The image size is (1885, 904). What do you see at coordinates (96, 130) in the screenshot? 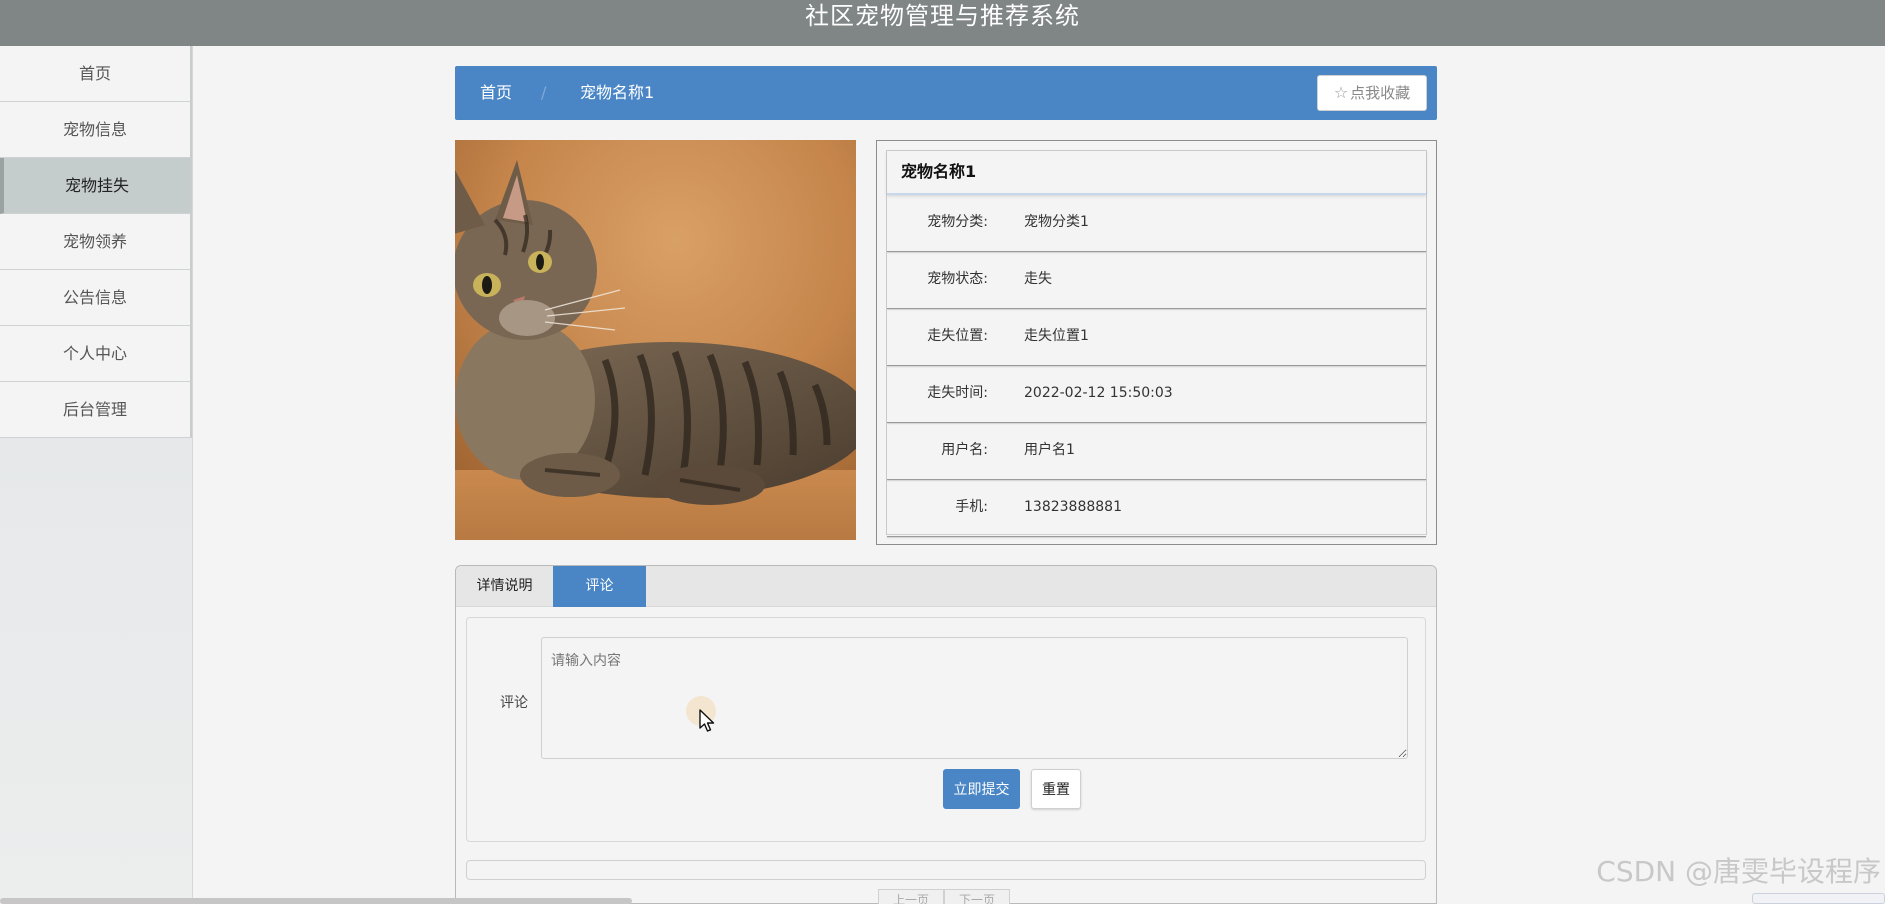
I see `sidebar-item-pet-info: 宠物信息` at bounding box center [96, 130].